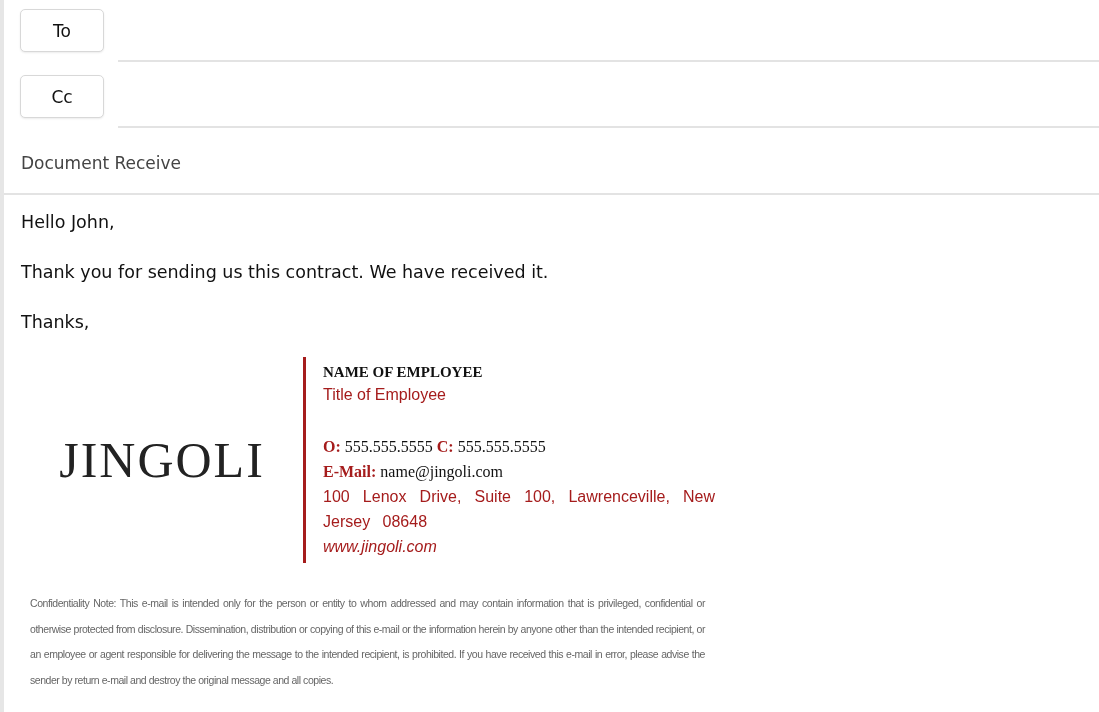 The width and height of the screenshot is (1099, 712). I want to click on message-text: Thank you for sending us this contract. We have received it., so click(285, 272).